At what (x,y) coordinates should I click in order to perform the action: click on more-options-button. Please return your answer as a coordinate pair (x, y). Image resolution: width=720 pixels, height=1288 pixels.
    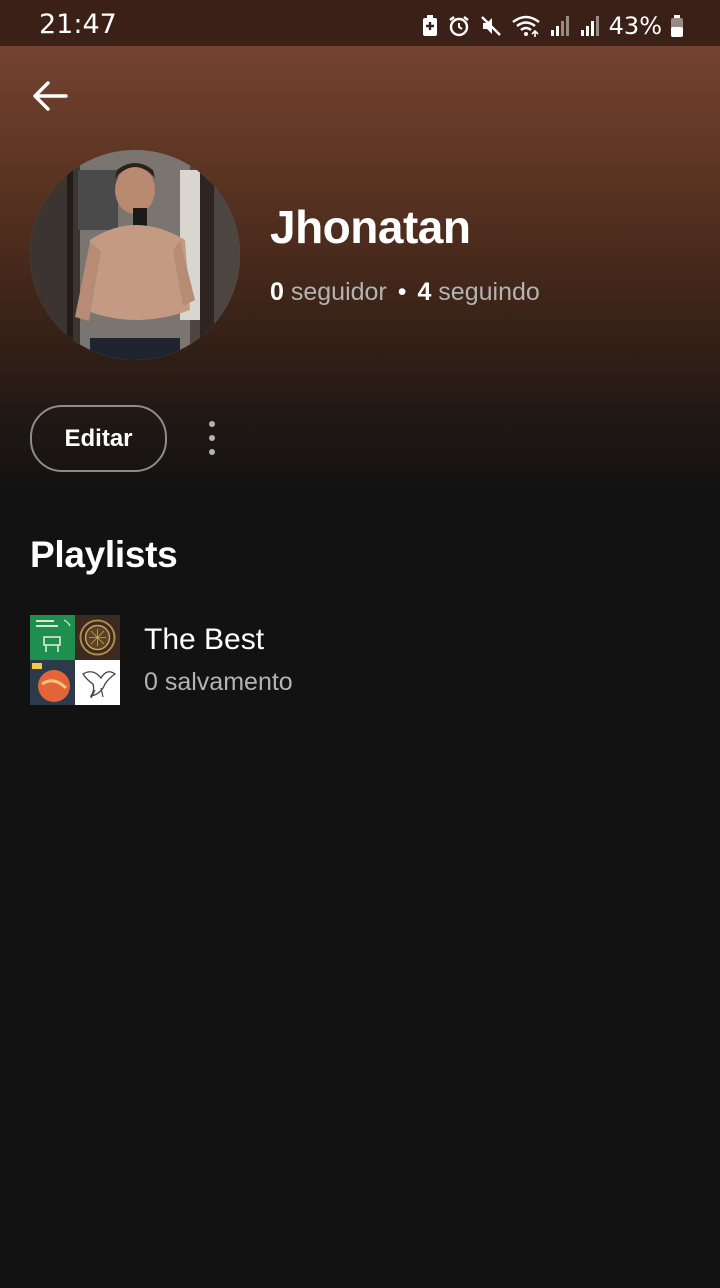
    Looking at the image, I should click on (212, 438).